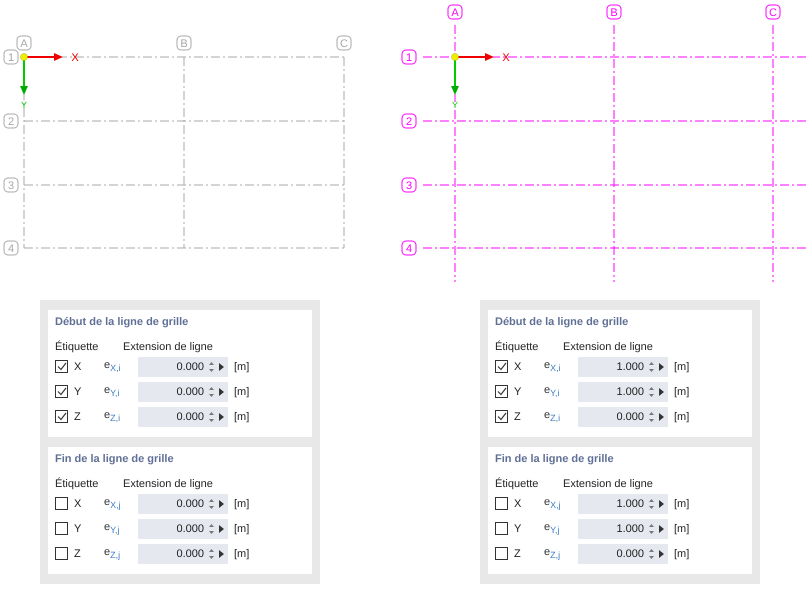  Describe the element at coordinates (773, 12) in the screenshot. I see `grid-label: C` at that location.